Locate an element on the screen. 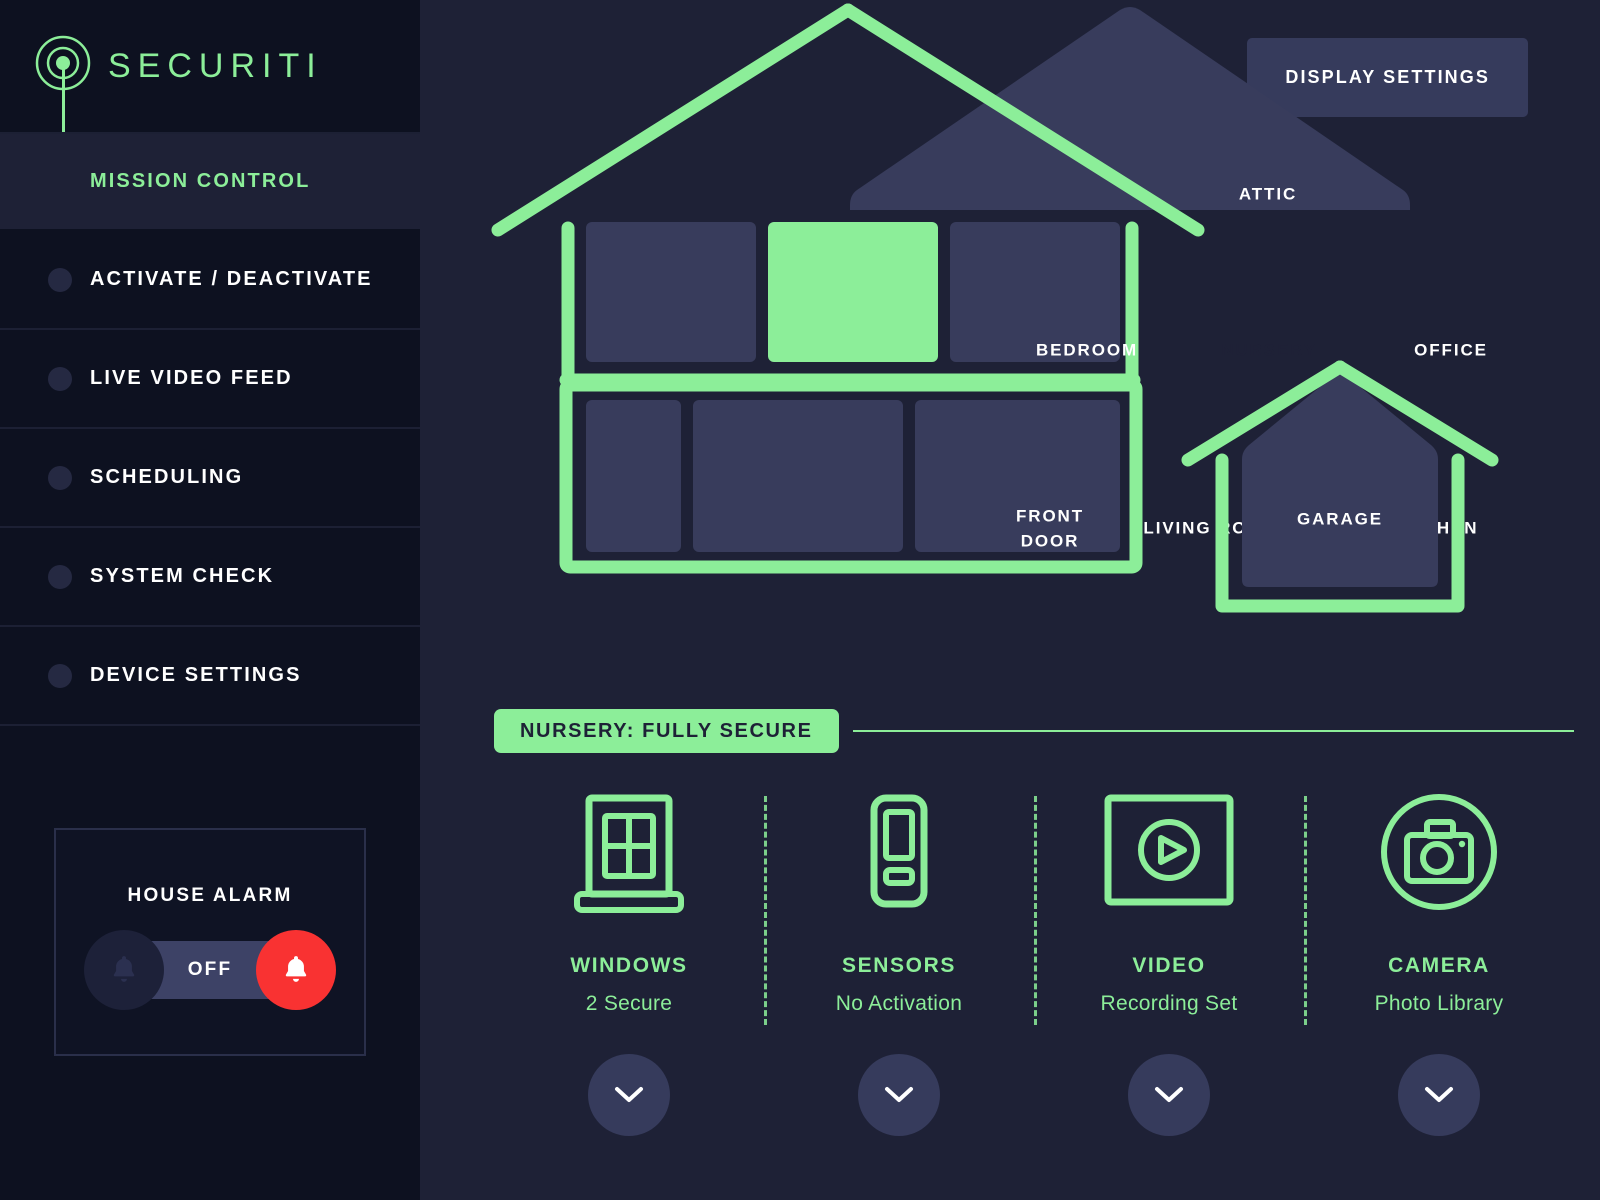 The height and width of the screenshot is (1200, 1600). alarm-off-knob is located at coordinates (124, 970).